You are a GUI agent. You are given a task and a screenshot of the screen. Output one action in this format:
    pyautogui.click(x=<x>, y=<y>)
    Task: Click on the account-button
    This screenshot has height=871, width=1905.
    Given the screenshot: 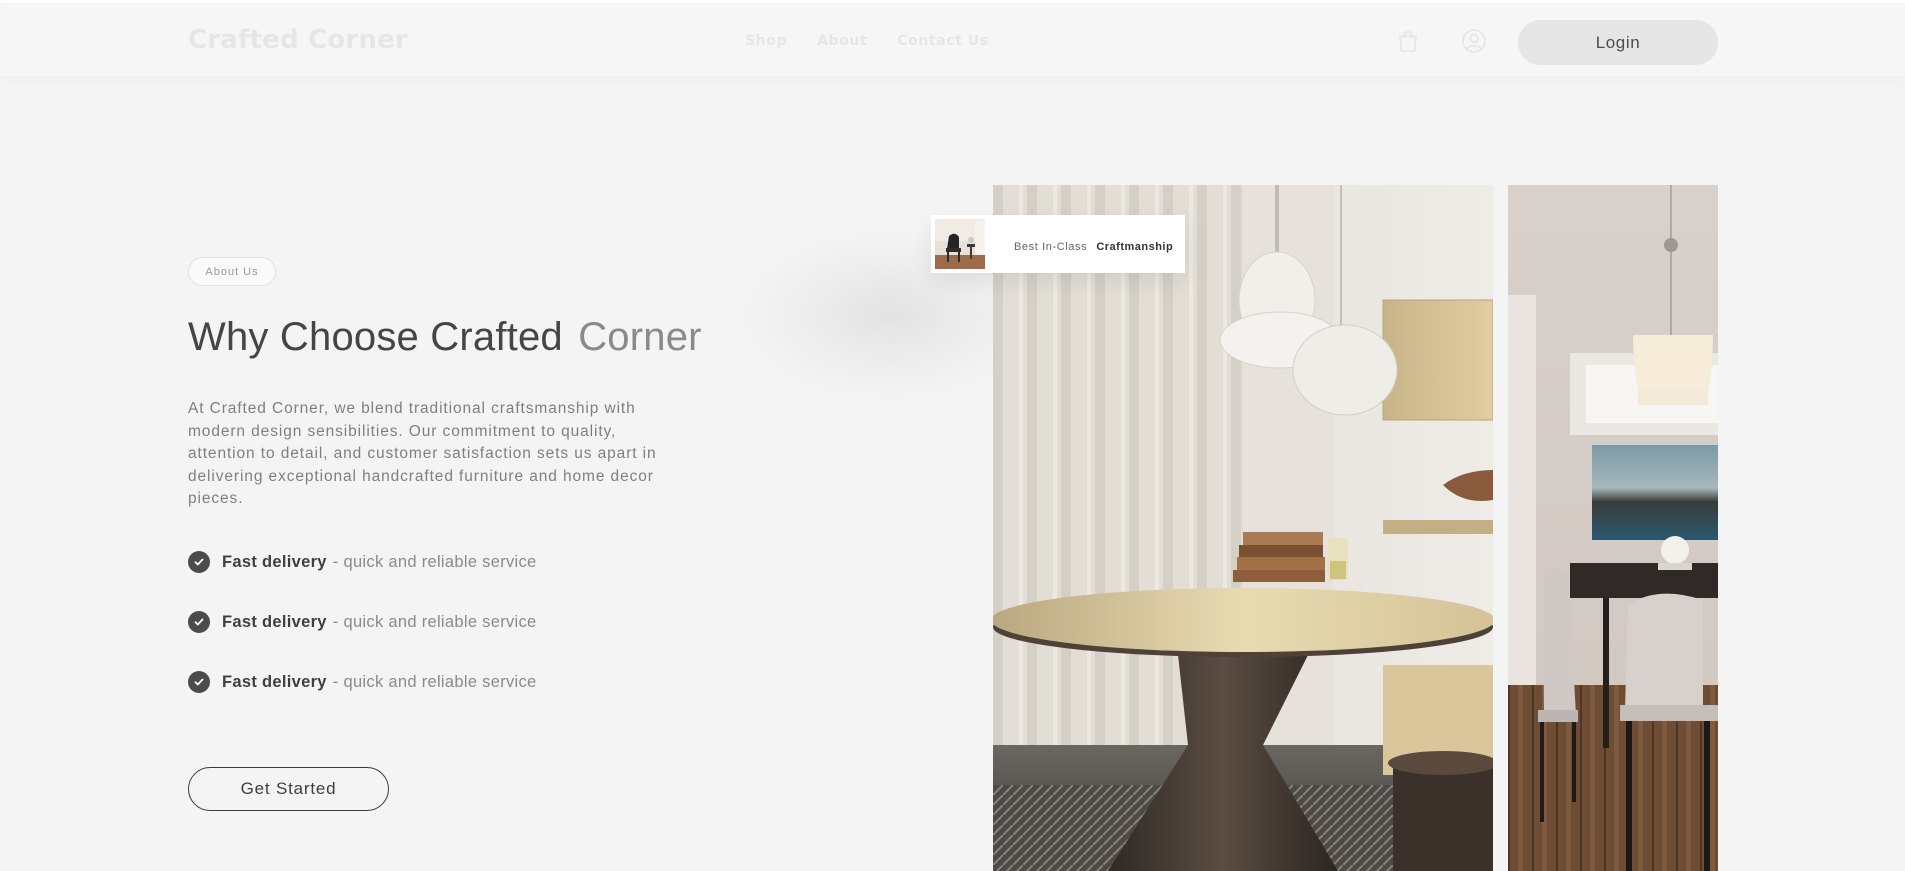 What is the action you would take?
    pyautogui.click(x=1474, y=41)
    